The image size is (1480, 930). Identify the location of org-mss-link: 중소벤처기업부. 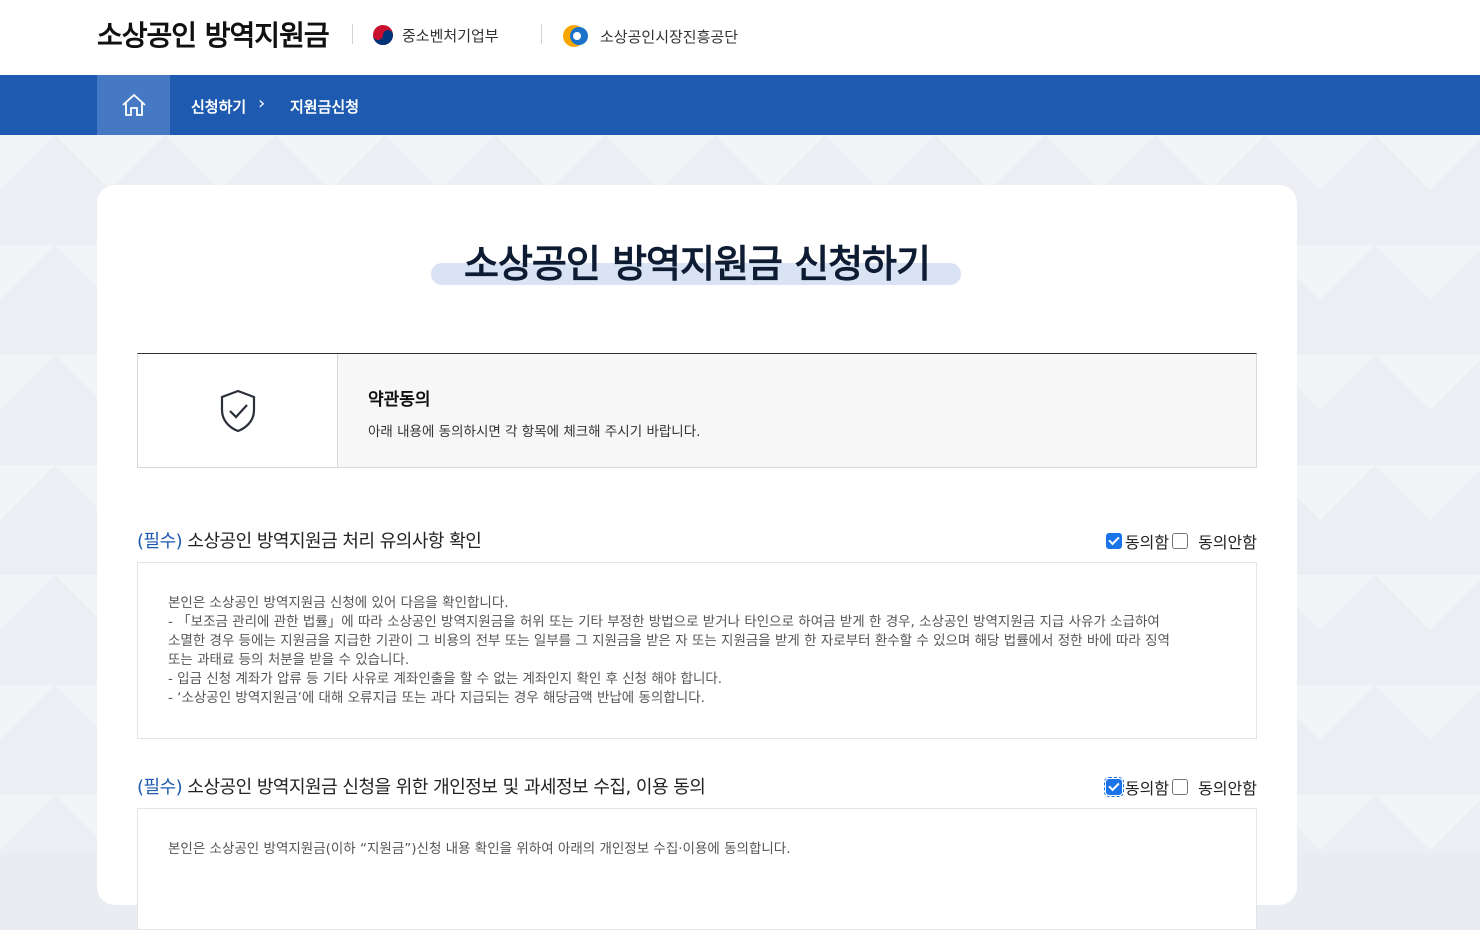
(435, 35).